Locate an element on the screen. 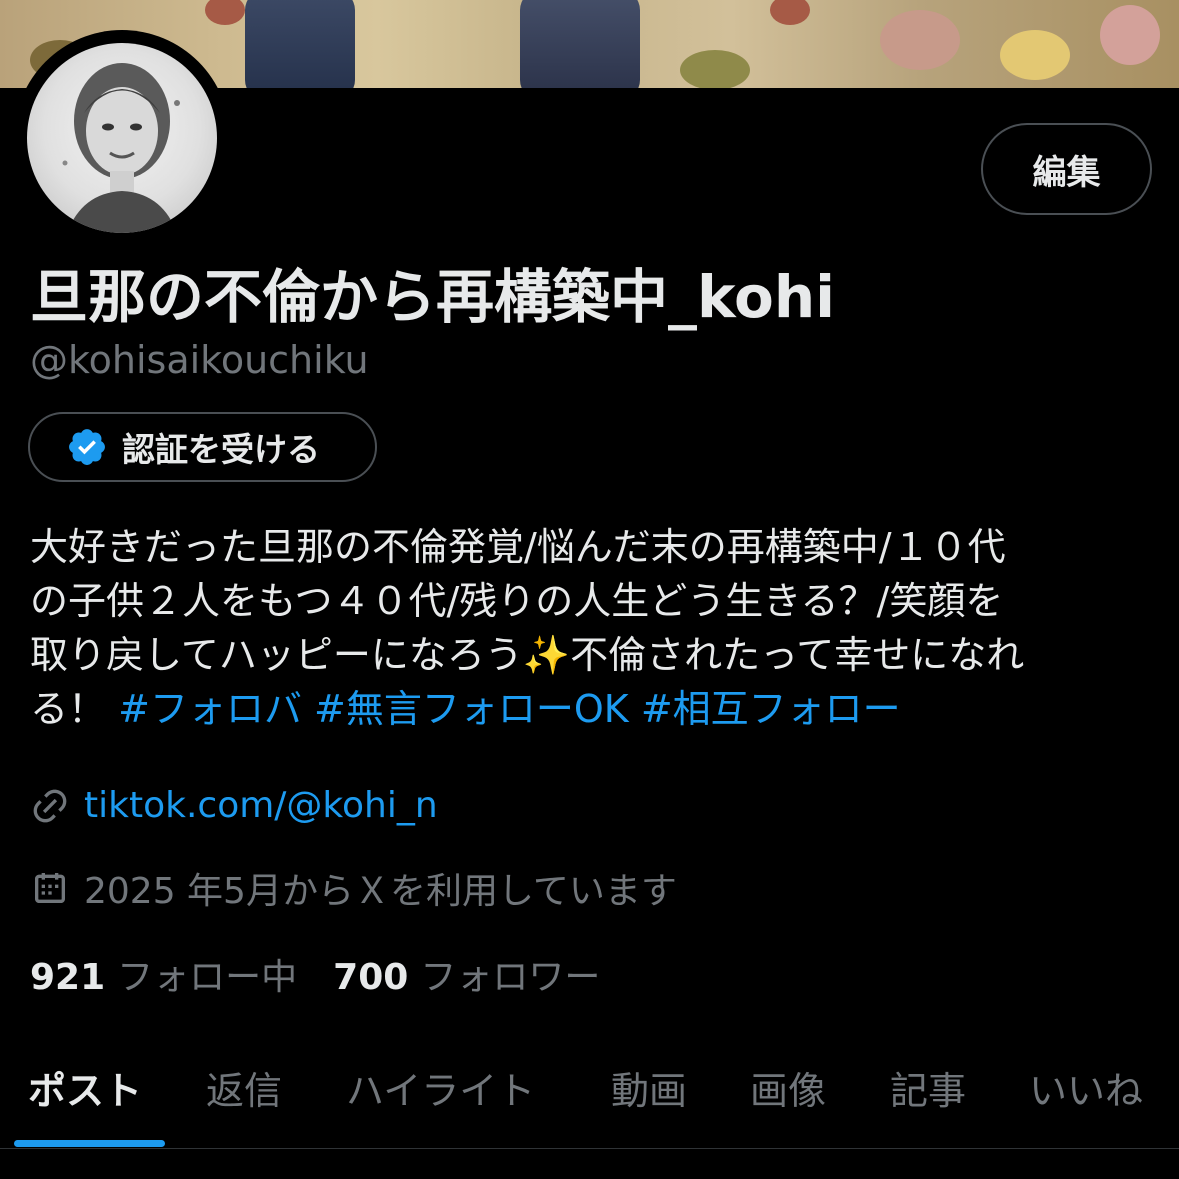  tabs-divider is located at coordinates (589, 1148).